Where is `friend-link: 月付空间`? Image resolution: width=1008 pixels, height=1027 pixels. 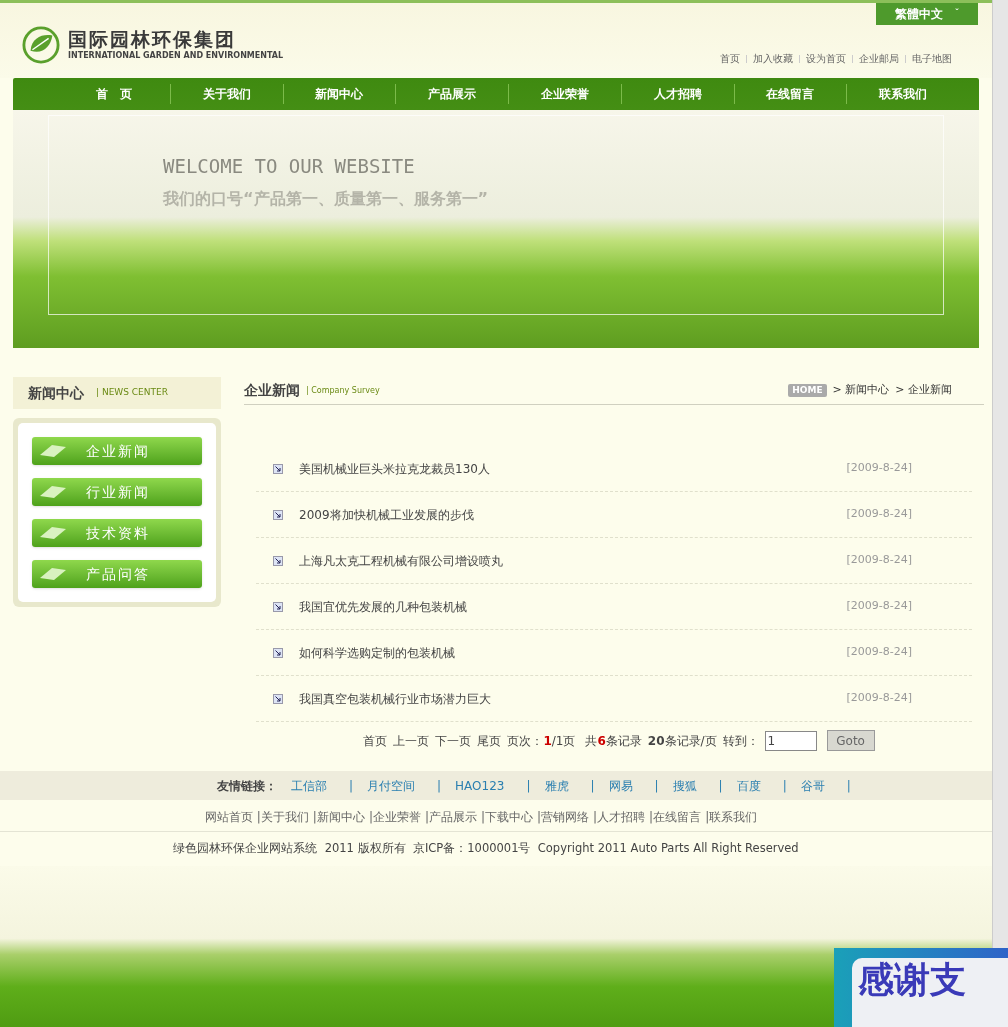 friend-link: 月付空间 is located at coordinates (391, 785).